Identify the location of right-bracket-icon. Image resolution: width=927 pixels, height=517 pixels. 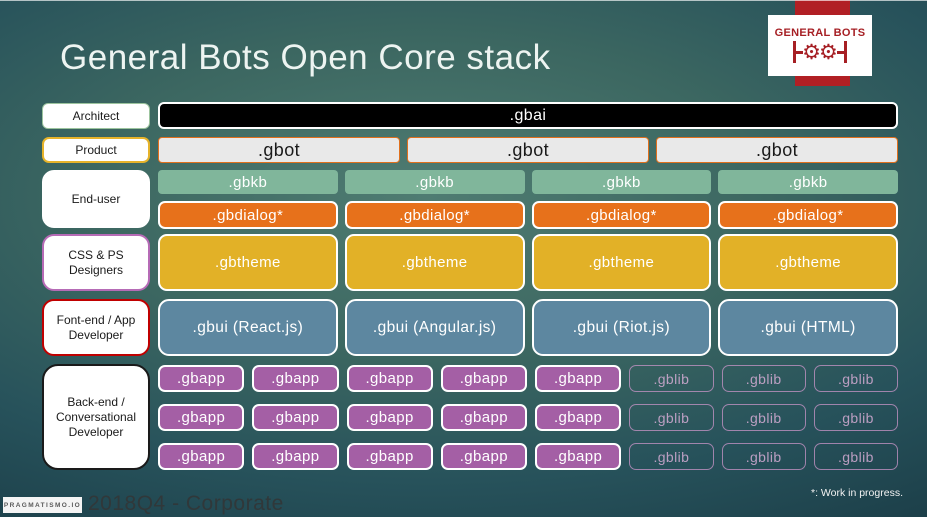
(842, 52).